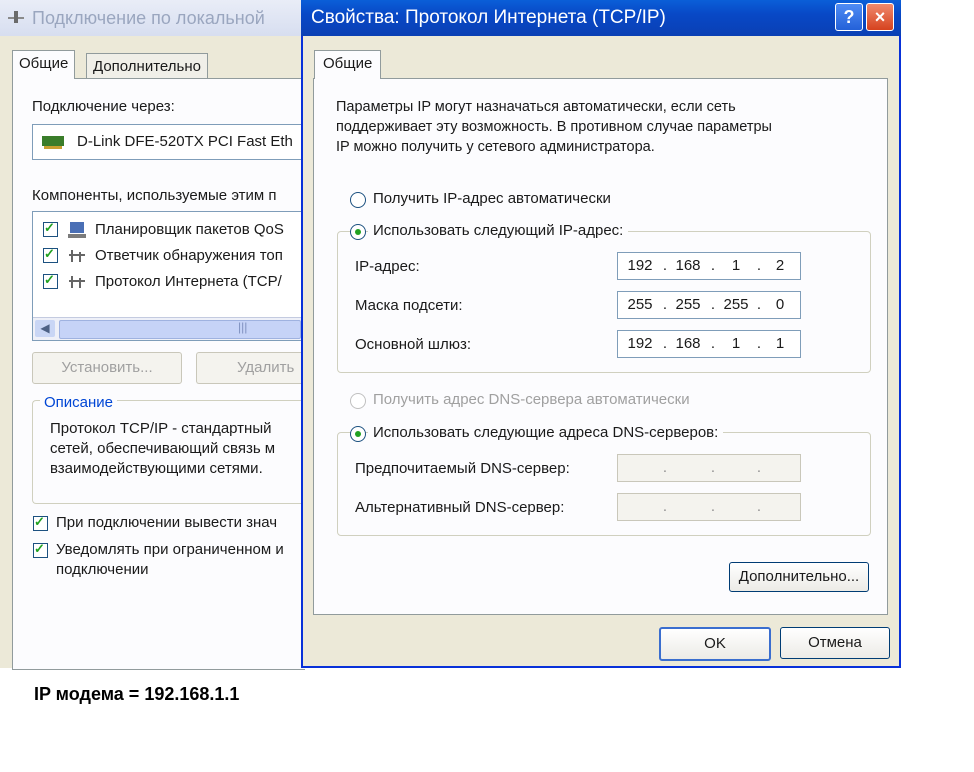 This screenshot has height=772, width=974. Describe the element at coordinates (154, 195) in the screenshot. I see `components-label: Компоненты, используемые этим п` at that location.